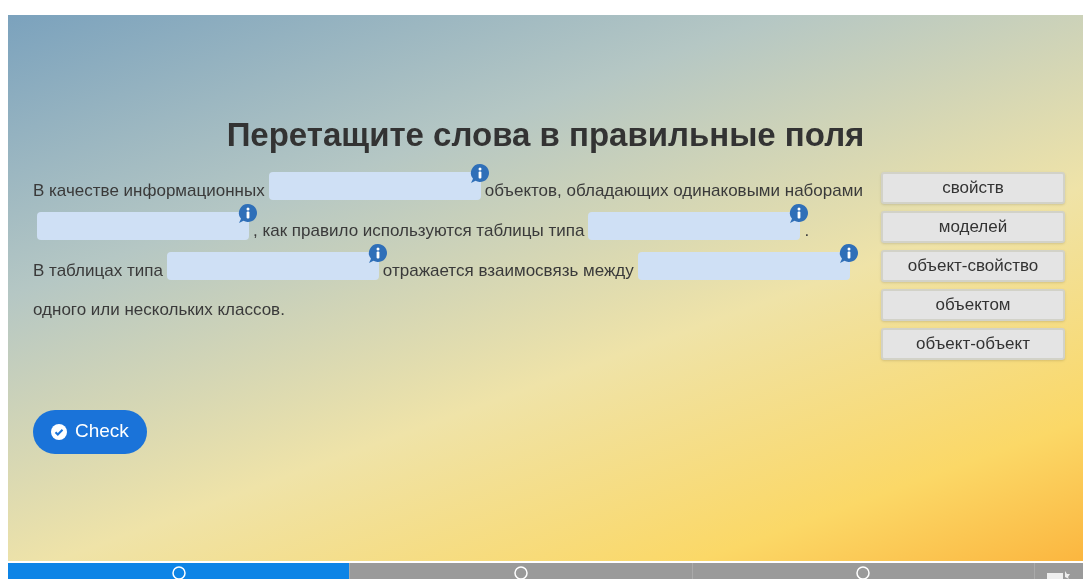  Describe the element at coordinates (98, 270) in the screenshot. I see `sentence-text: В таблицах типа` at that location.